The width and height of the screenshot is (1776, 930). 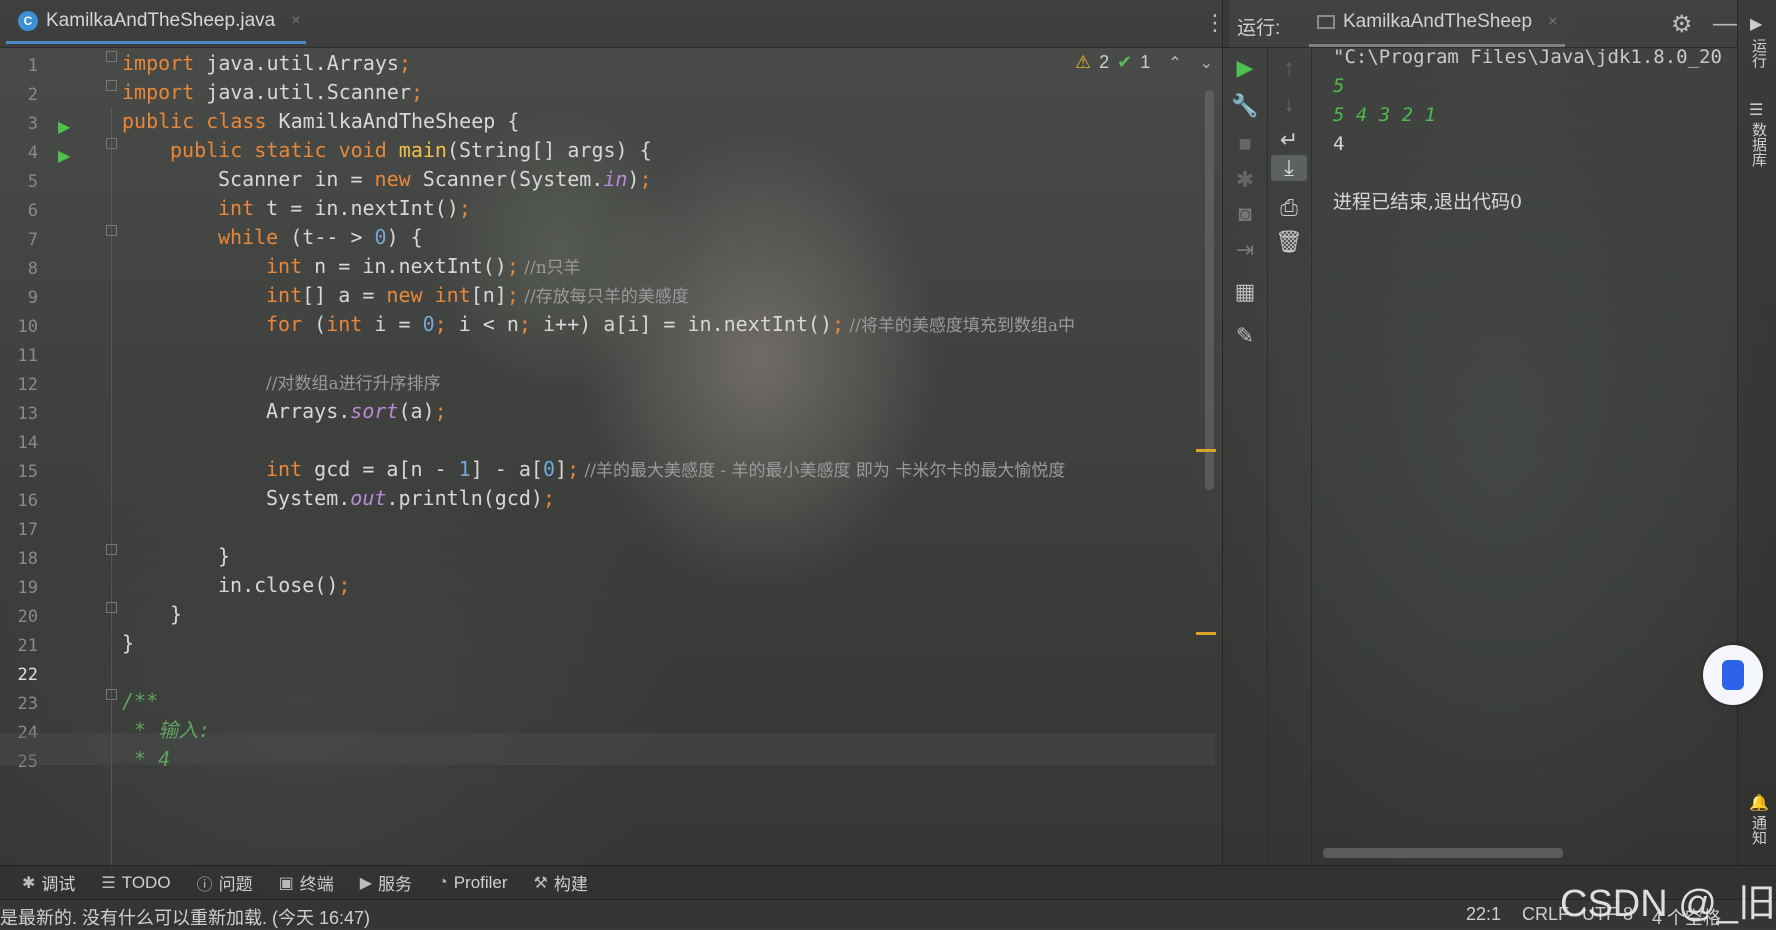 I want to click on exit-icon: ⇥, so click(x=1245, y=250).